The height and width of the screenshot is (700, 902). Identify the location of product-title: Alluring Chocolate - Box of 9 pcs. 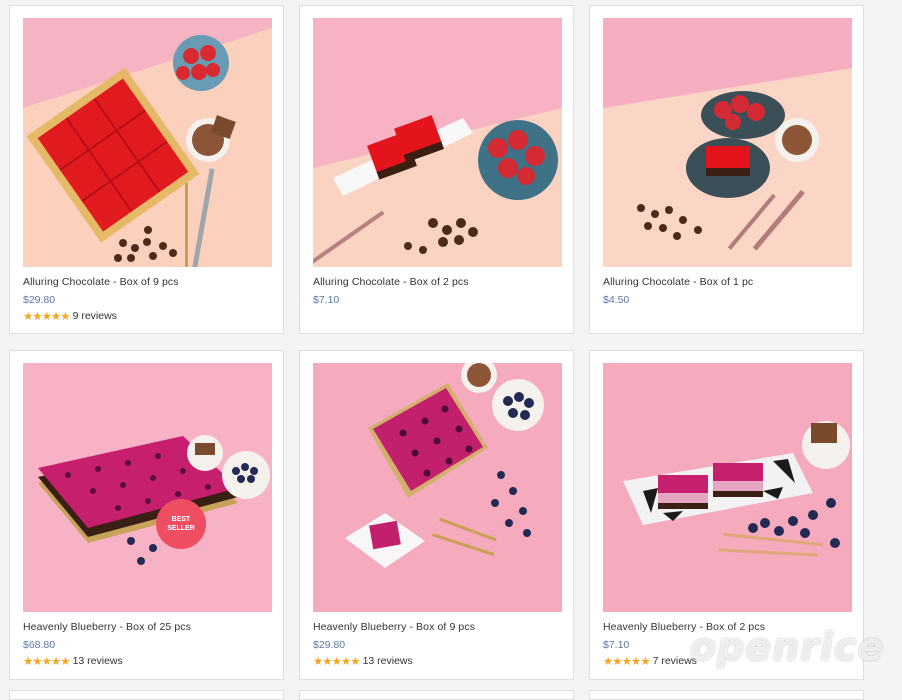
(101, 282).